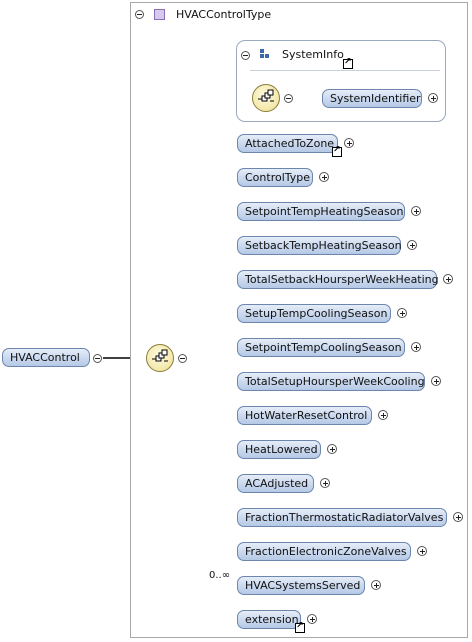 The width and height of the screenshot is (472, 642). Describe the element at coordinates (275, 483) in the screenshot. I see `element-acadjusted: ACAdjusted` at that location.